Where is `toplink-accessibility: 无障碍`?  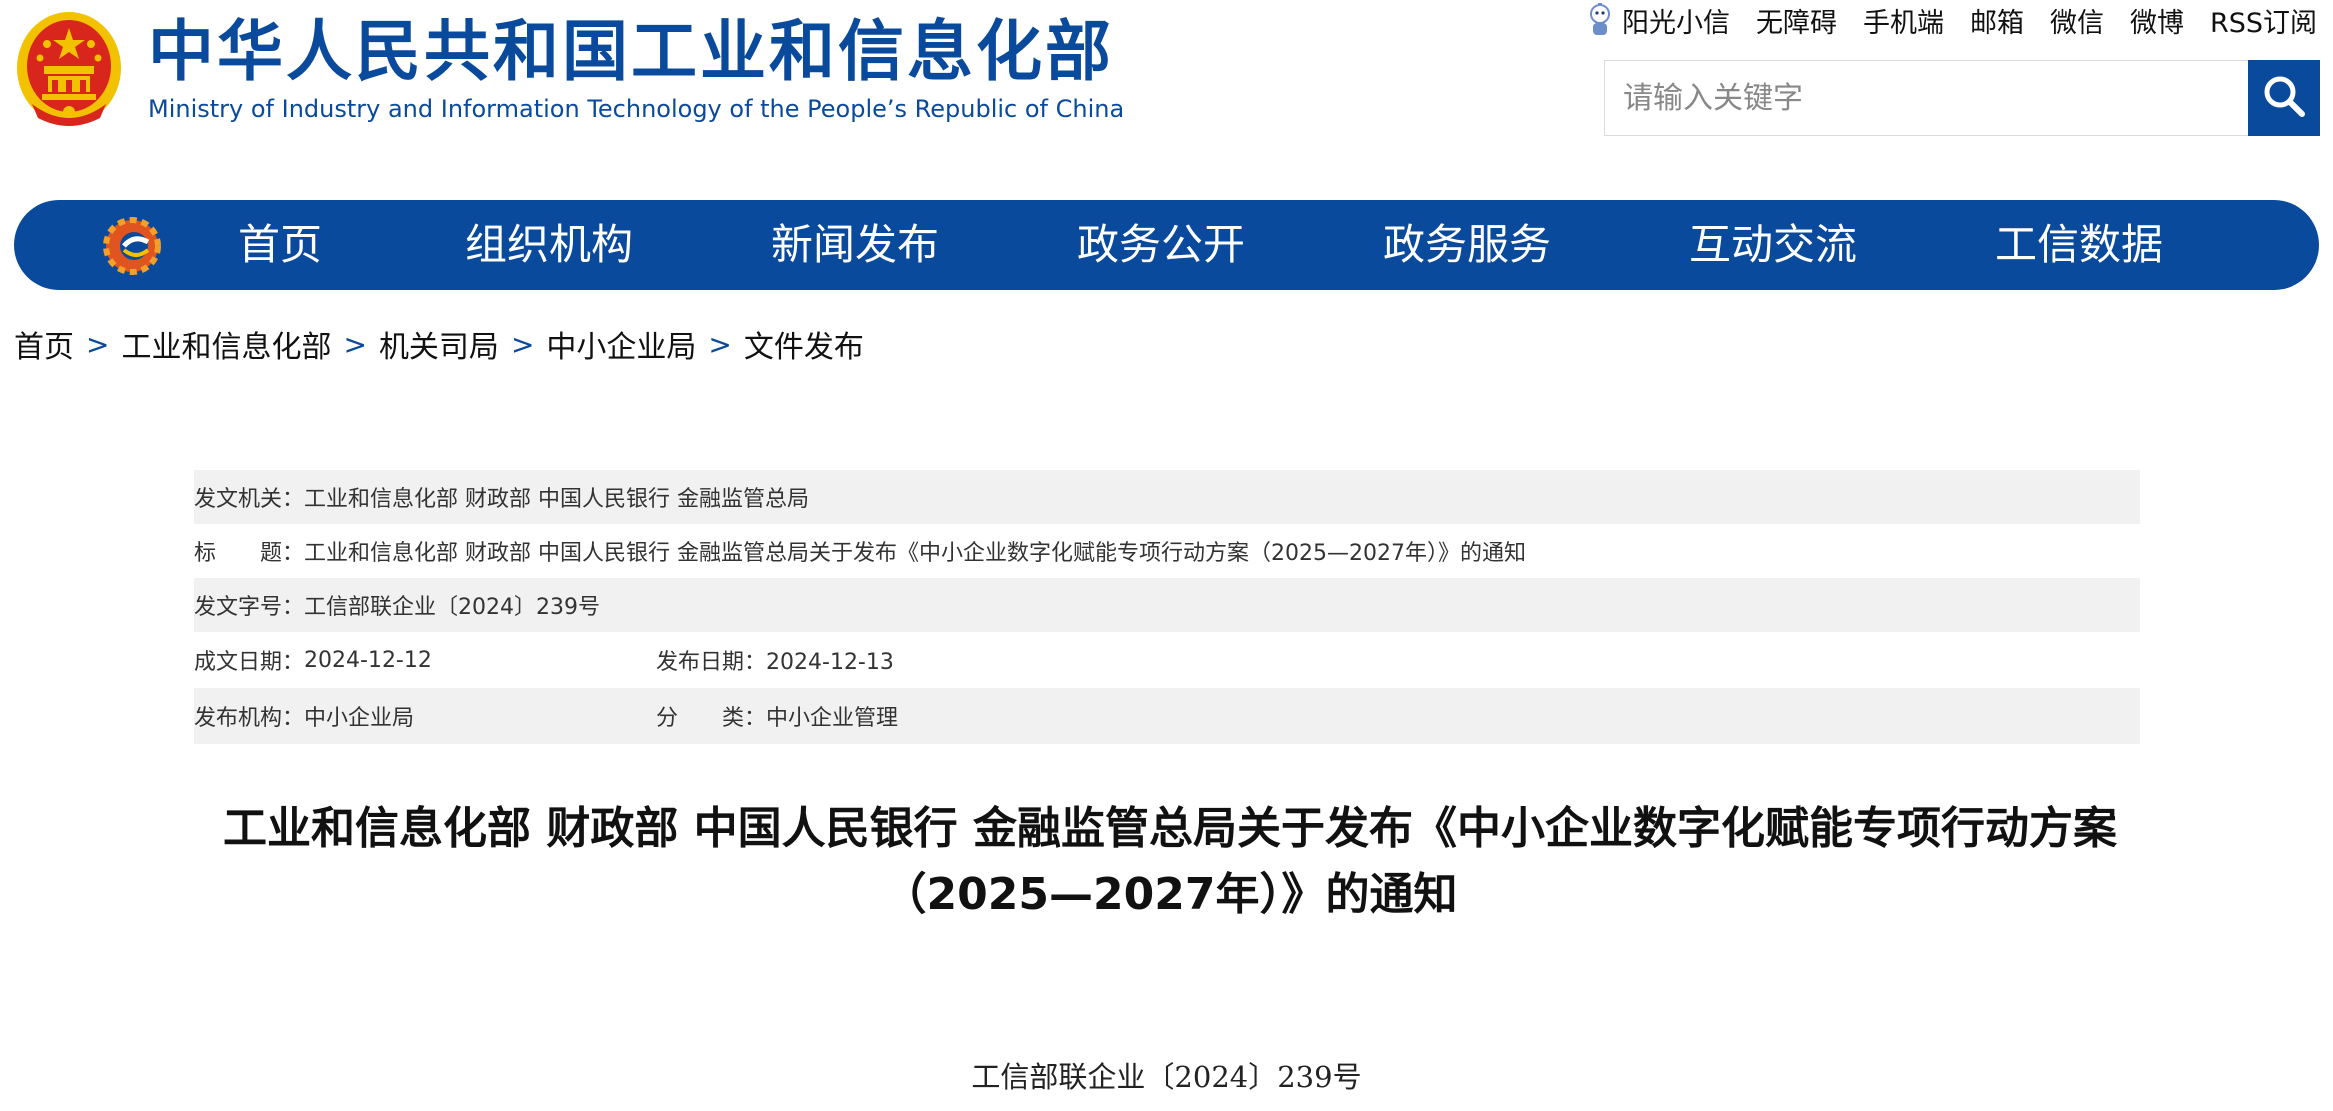 toplink-accessibility: 无障碍 is located at coordinates (1796, 20).